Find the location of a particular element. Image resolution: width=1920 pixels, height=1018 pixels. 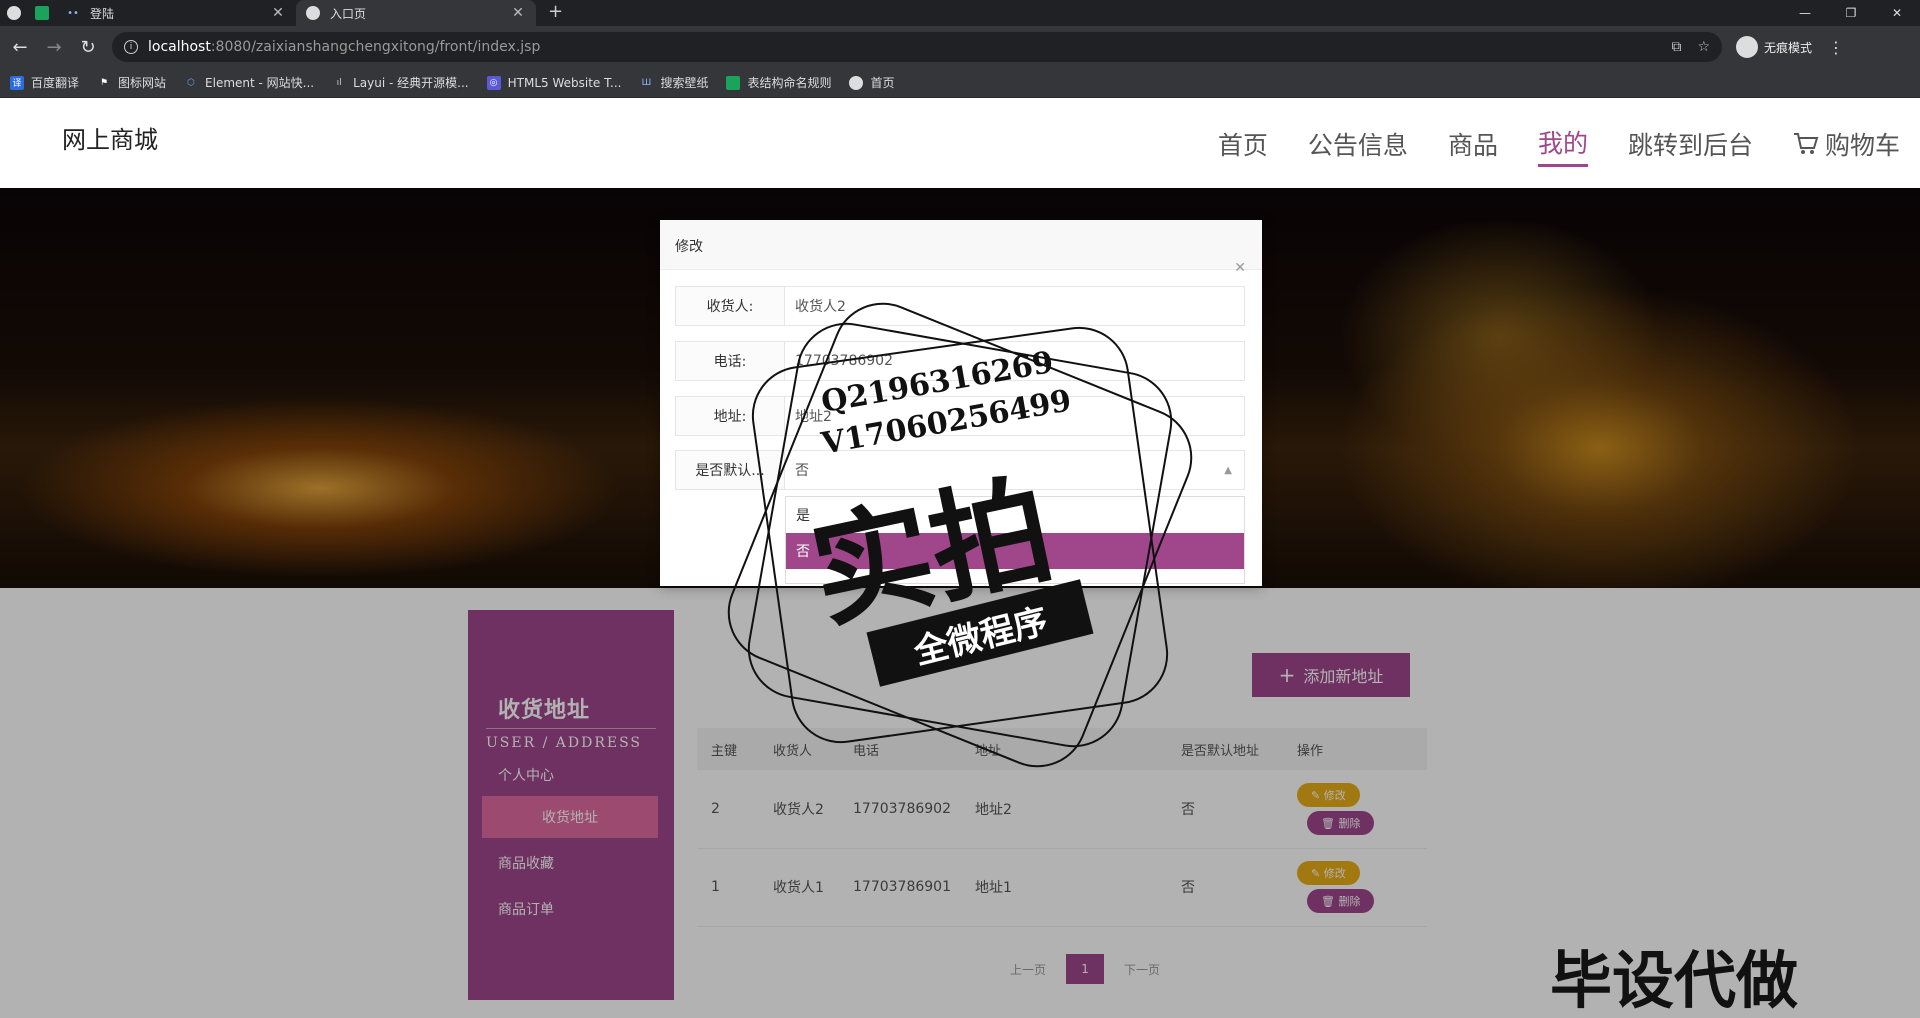

element-hexagon-icon: ⬡ is located at coordinates (191, 82).